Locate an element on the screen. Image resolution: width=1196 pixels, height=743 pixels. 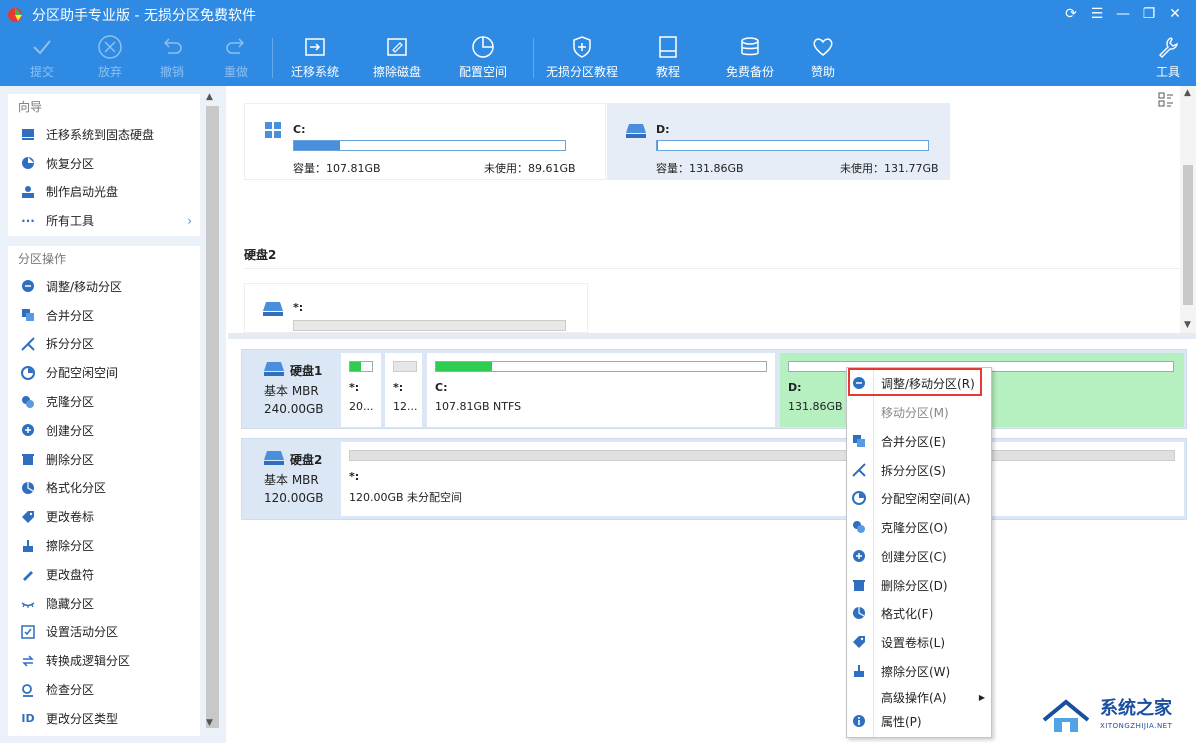
menu-item-format: 格式化(F) is located at coordinates (919, 613).